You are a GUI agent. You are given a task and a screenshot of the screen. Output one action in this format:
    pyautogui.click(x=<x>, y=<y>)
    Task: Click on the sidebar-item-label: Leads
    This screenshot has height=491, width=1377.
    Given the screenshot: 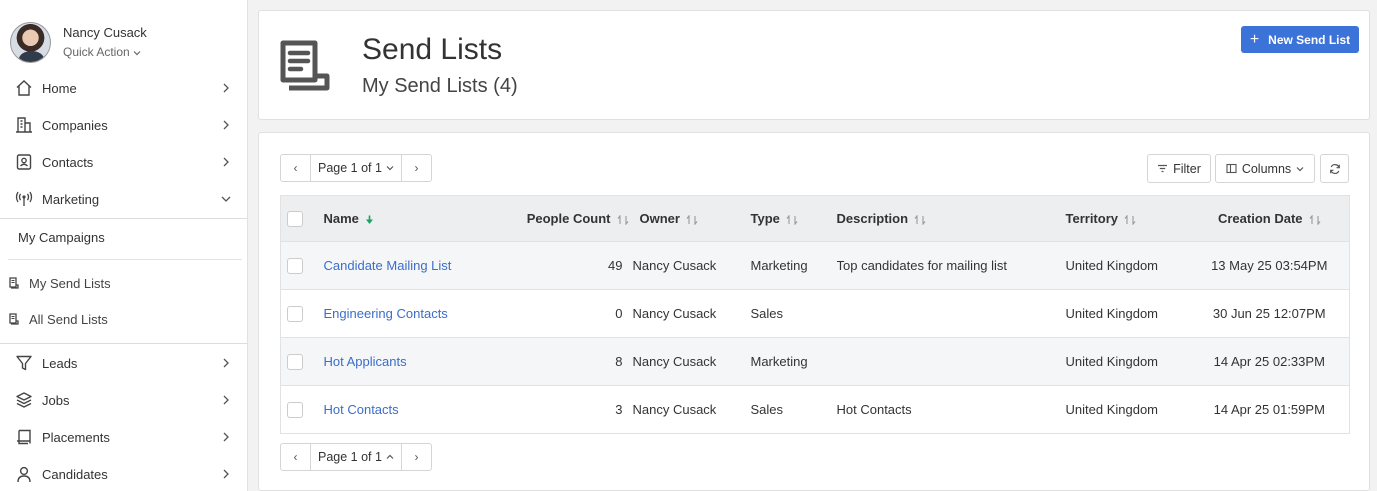 What is the action you would take?
    pyautogui.click(x=60, y=363)
    